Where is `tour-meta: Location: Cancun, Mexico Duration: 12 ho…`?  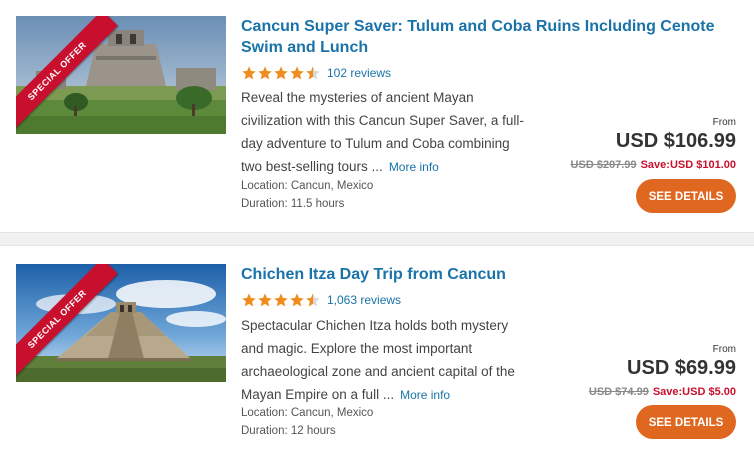 tour-meta: Location: Cancun, Mexico Duration: 12 ho… is located at coordinates (307, 422).